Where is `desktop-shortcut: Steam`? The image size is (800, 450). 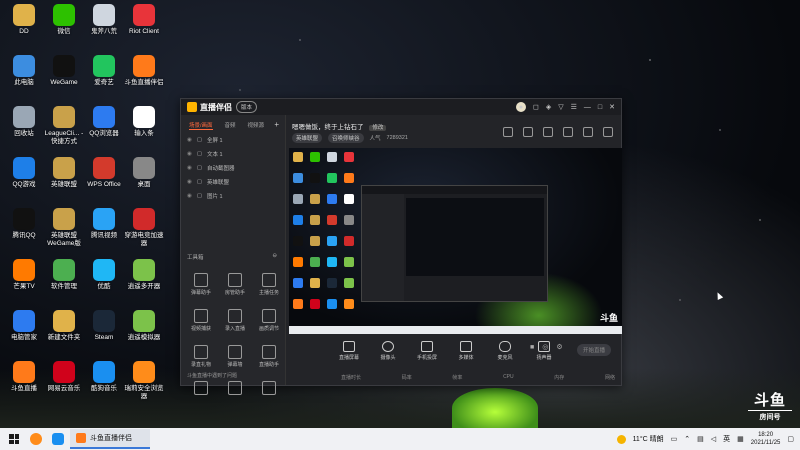
desktop-shortcut: Steam is located at coordinates (104, 326).